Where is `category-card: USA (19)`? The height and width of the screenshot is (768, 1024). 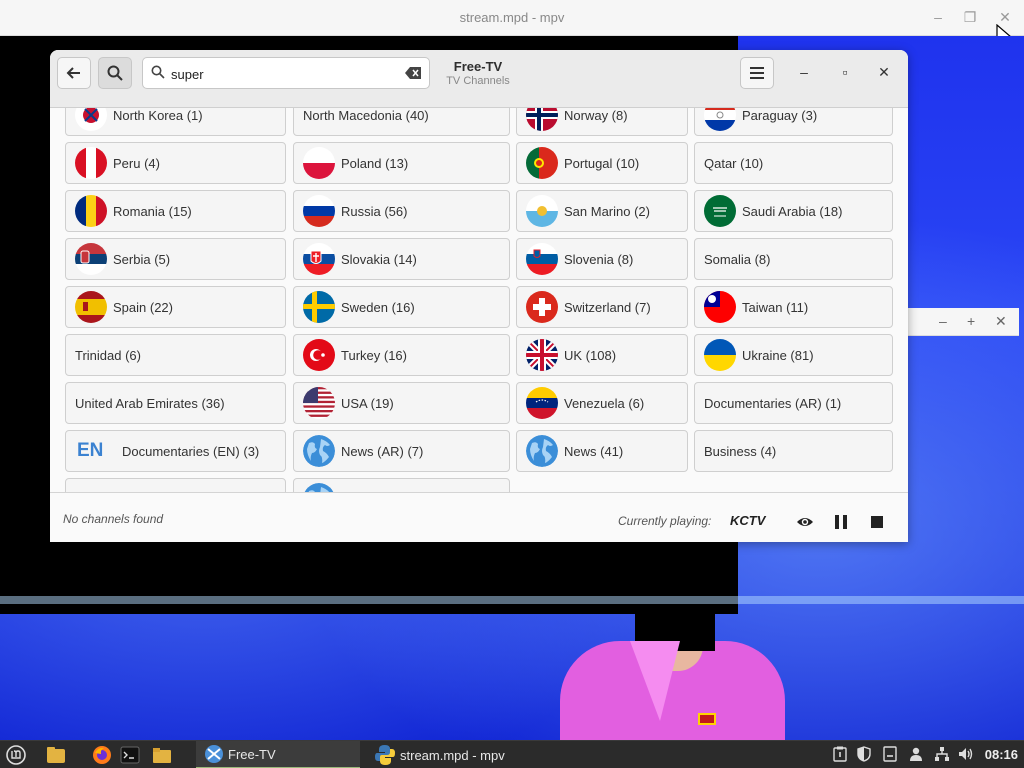 category-card: USA (19) is located at coordinates (401, 403).